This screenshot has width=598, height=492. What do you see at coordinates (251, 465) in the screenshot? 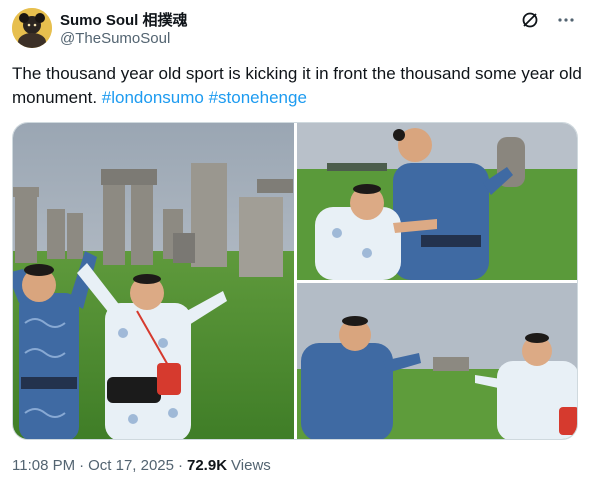
I see `views-label: Views` at bounding box center [251, 465].